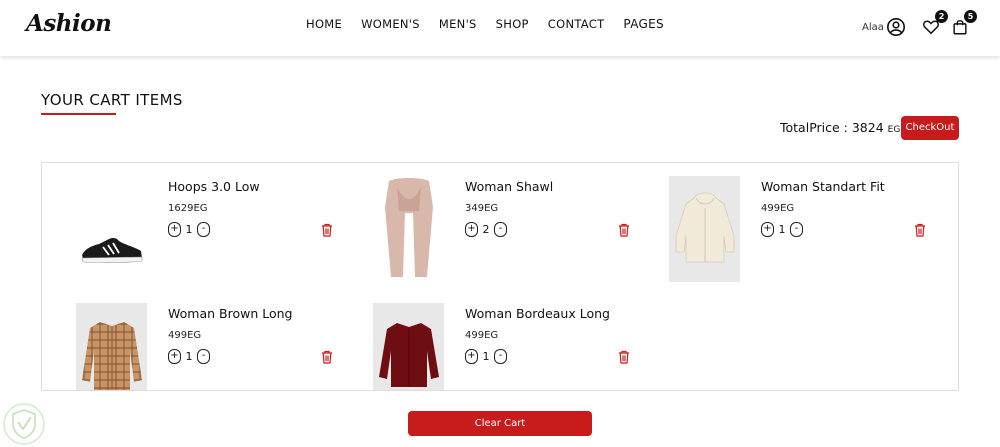 Image resolution: width=1000 pixels, height=447 pixels. What do you see at coordinates (112, 100) in the screenshot?
I see `page-title: YOUR CART ITEMS` at bounding box center [112, 100].